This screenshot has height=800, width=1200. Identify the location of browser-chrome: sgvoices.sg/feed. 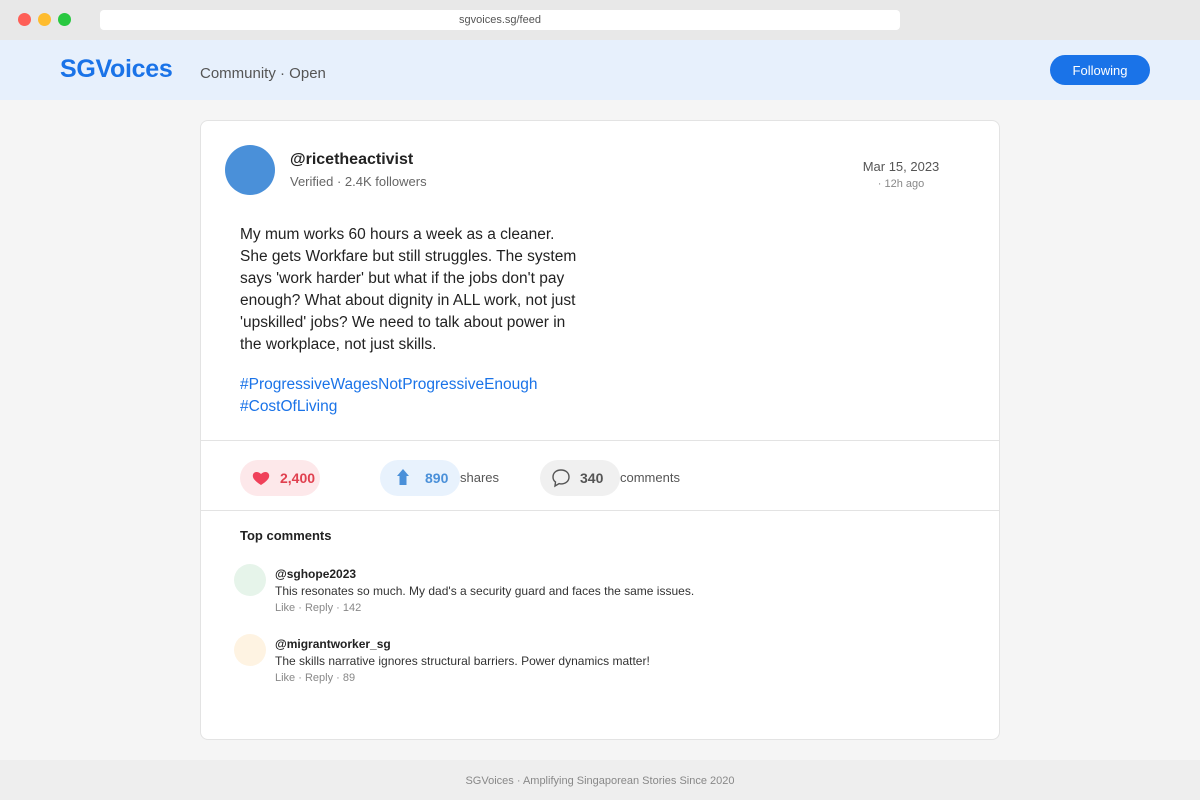
(600, 20).